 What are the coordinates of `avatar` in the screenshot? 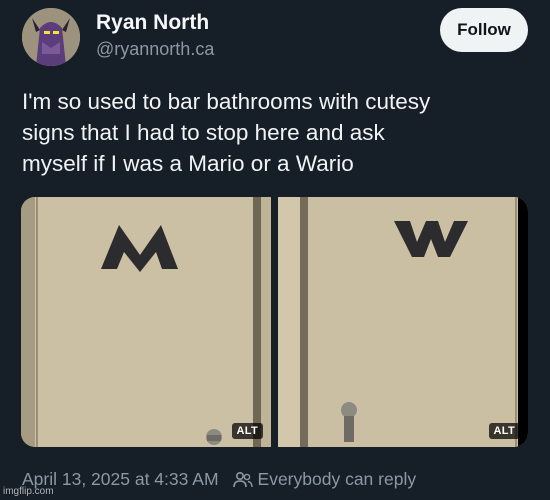 It's located at (51, 37).